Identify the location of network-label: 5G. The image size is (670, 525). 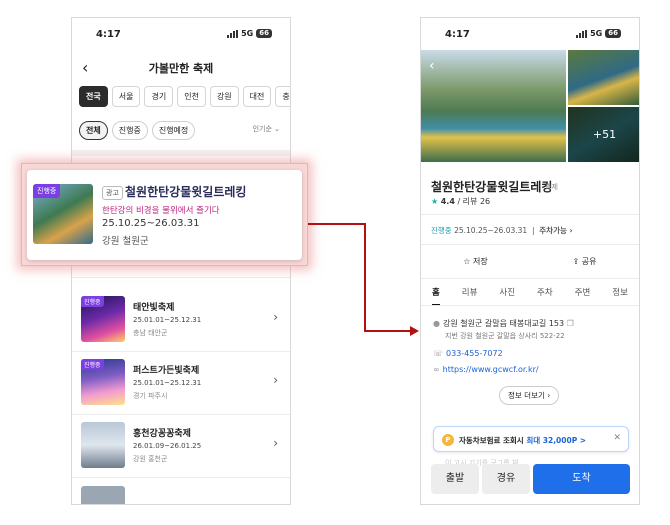
(596, 33).